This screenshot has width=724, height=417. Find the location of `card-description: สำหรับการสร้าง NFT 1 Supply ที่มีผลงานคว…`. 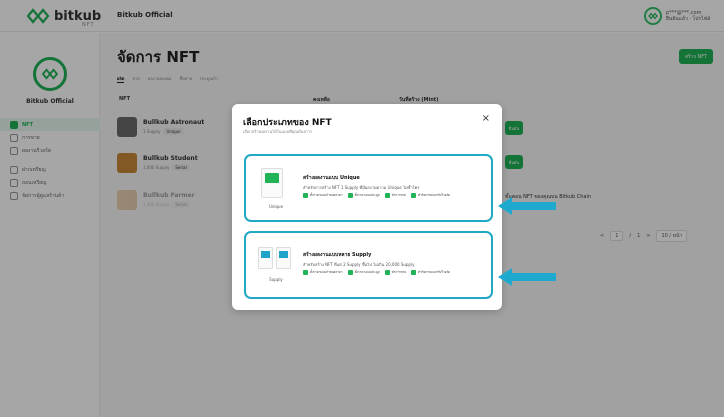

card-description: สำหรับการสร้าง NFT 1 Supply ที่มีผลงานคว… is located at coordinates (361, 187).